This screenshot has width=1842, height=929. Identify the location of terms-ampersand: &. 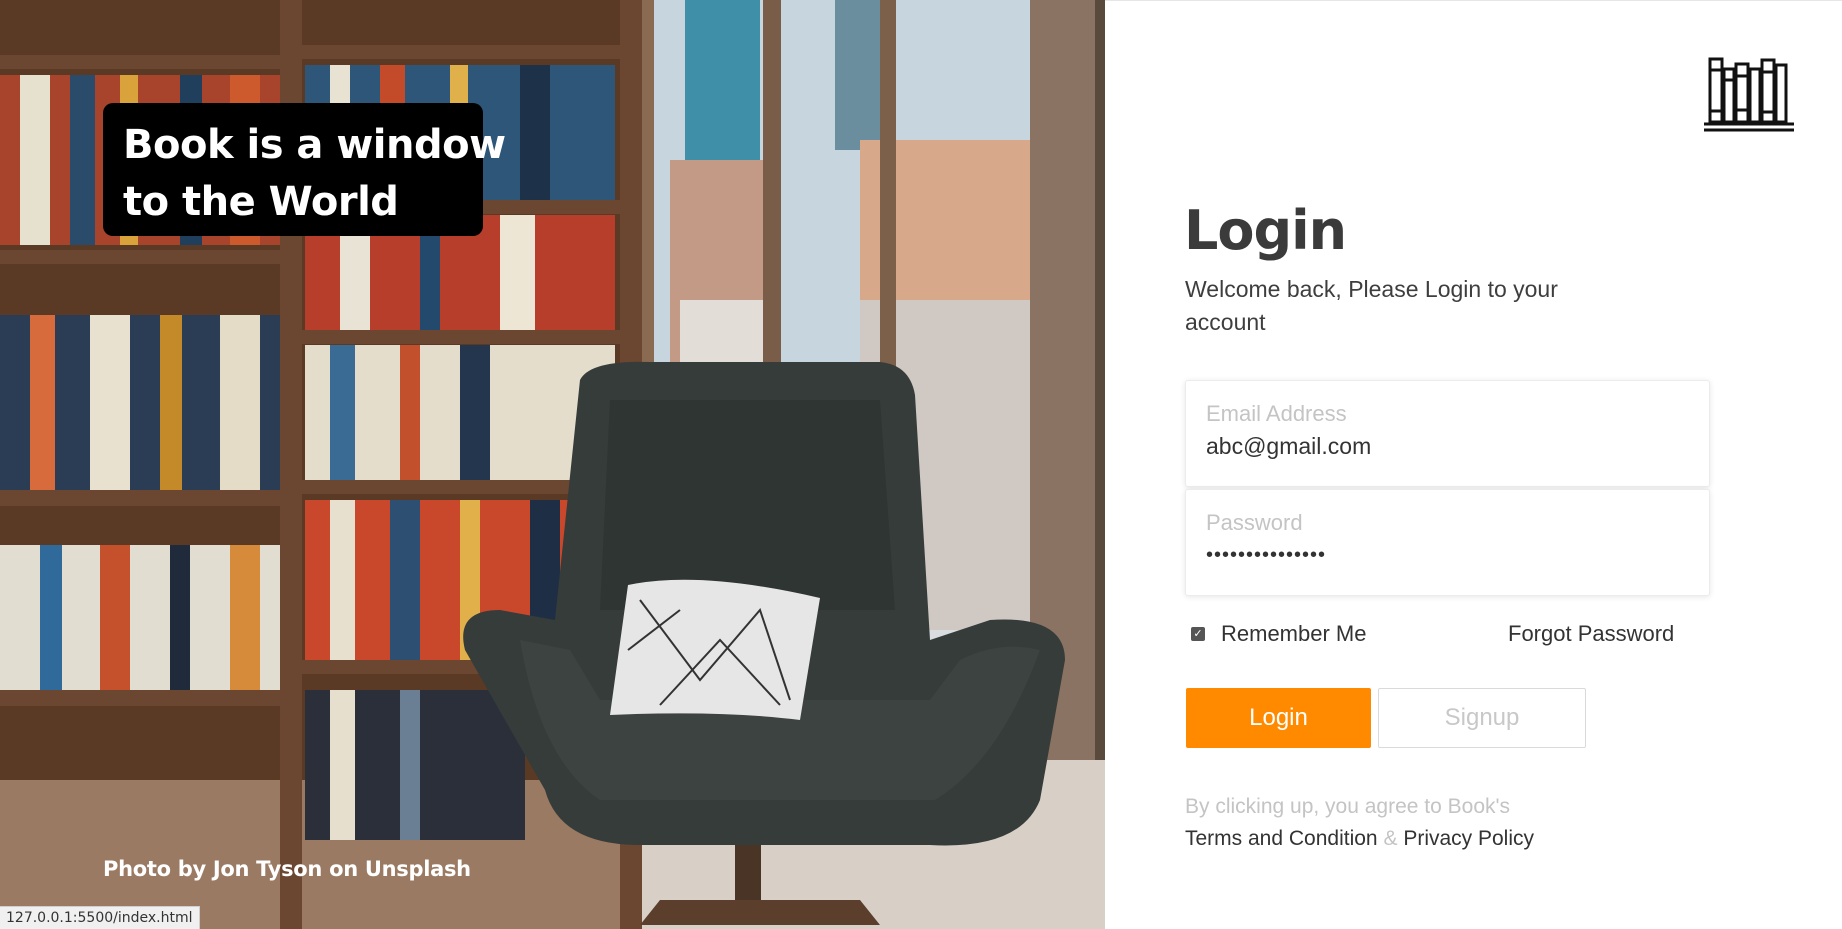
(1390, 838).